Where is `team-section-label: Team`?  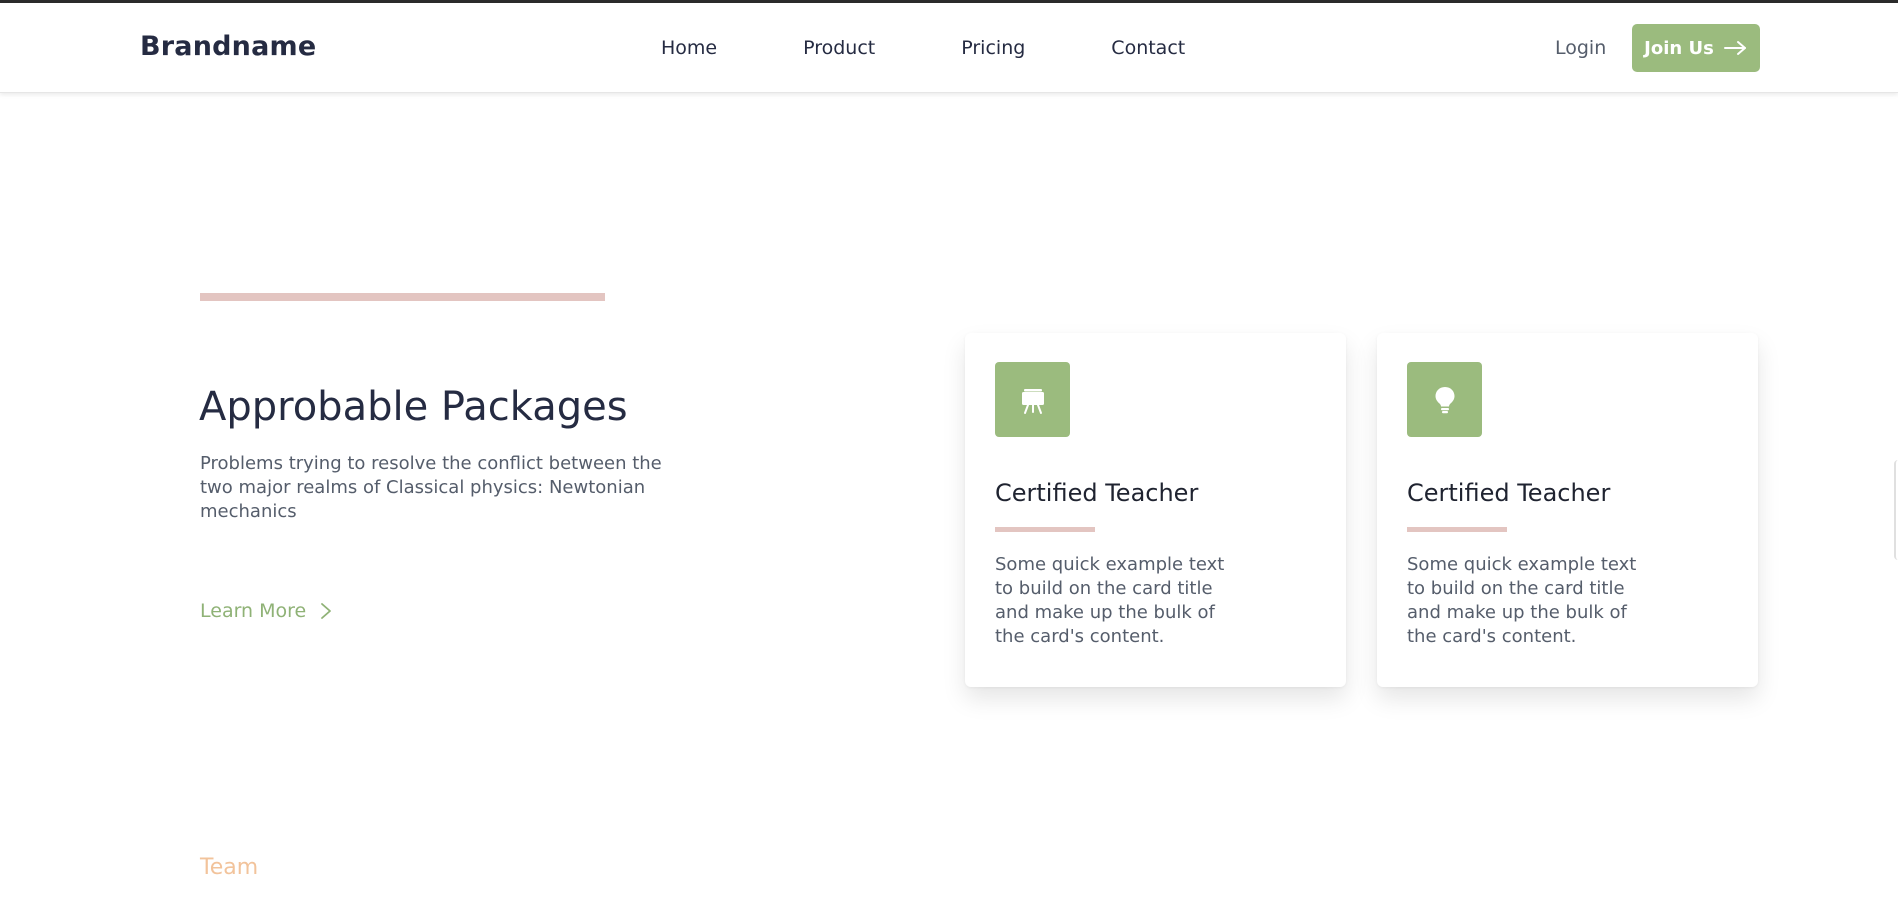
team-section-label: Team is located at coordinates (229, 867).